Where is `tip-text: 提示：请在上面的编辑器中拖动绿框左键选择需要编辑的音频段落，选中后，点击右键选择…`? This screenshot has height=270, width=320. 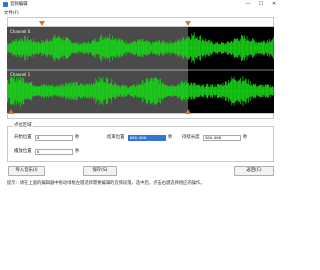
tip-text: 提示：请在上面的编辑器中拖动绿框左键选择需要编辑的音频段落，选中后，点击右键选择… is located at coordinates (106, 183).